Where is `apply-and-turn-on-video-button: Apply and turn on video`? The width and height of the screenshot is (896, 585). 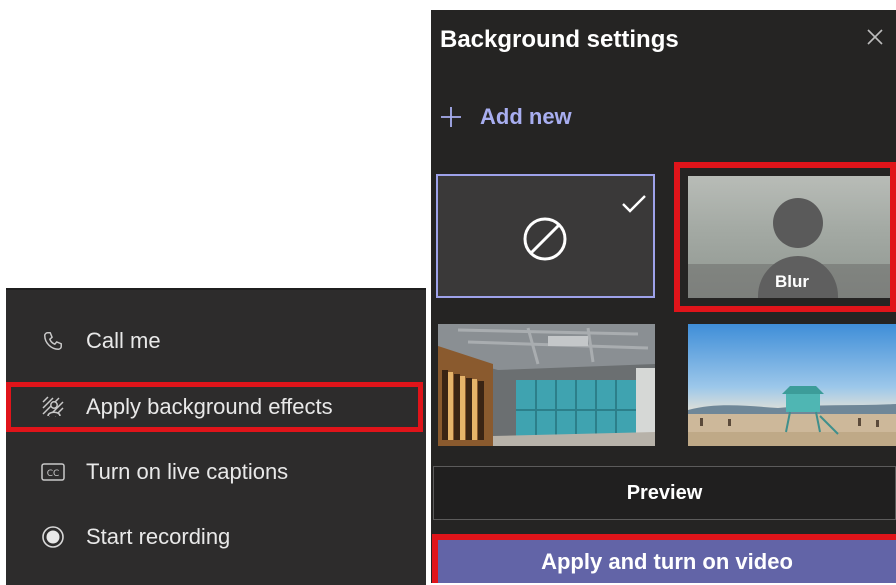
apply-and-turn-on-video-button: Apply and turn on video is located at coordinates (664, 558).